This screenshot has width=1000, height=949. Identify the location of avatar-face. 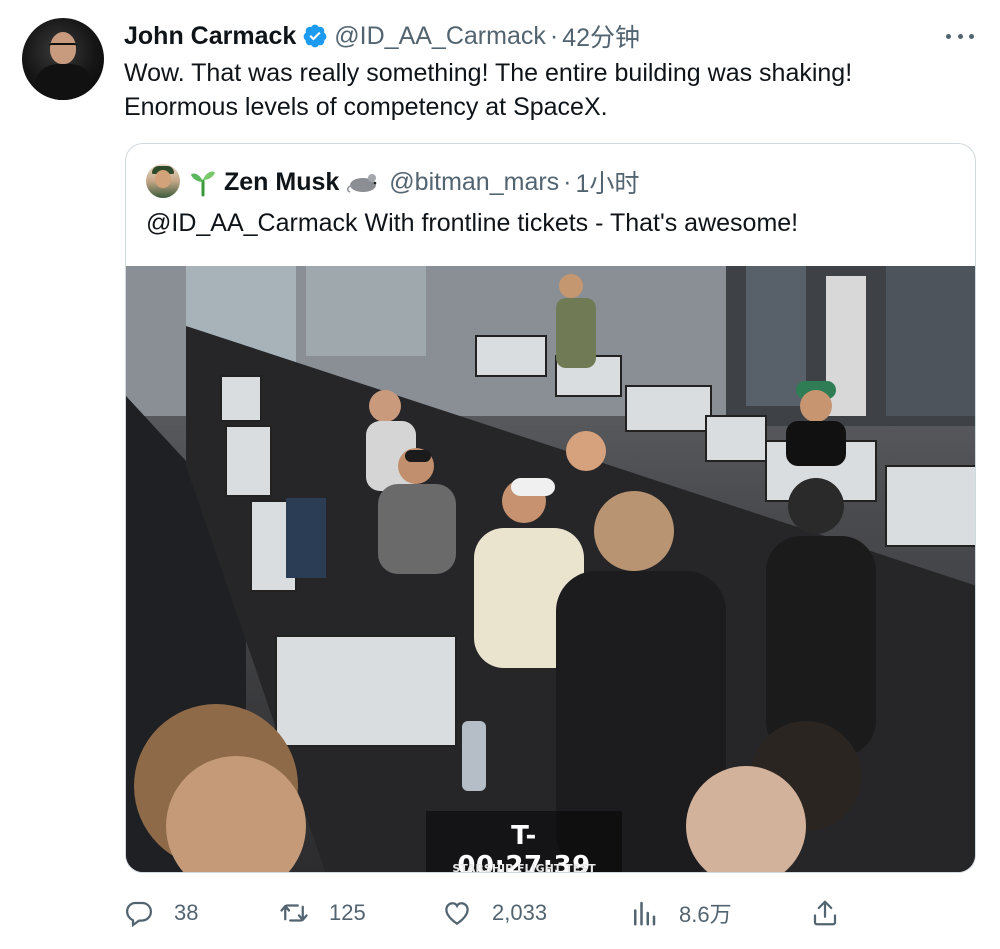
(163, 179).